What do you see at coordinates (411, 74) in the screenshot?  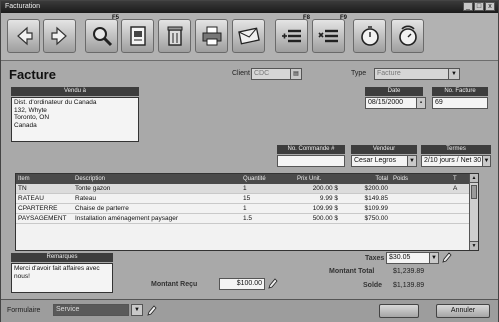 I see `type-select: Facture` at bounding box center [411, 74].